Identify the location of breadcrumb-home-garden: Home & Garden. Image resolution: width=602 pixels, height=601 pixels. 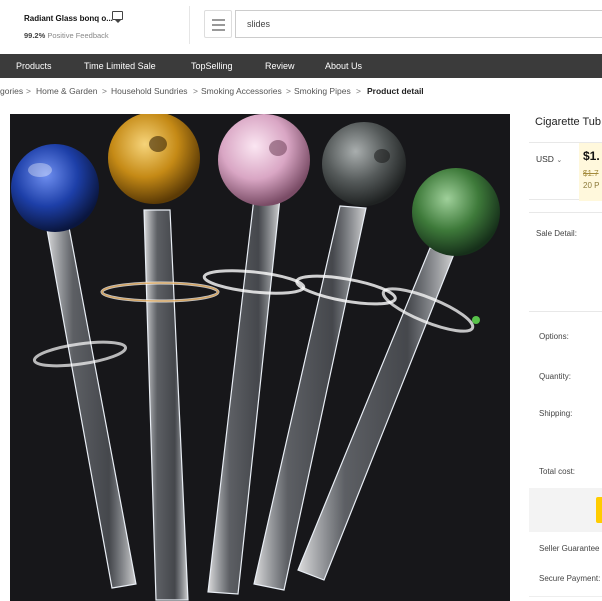
(66, 91).